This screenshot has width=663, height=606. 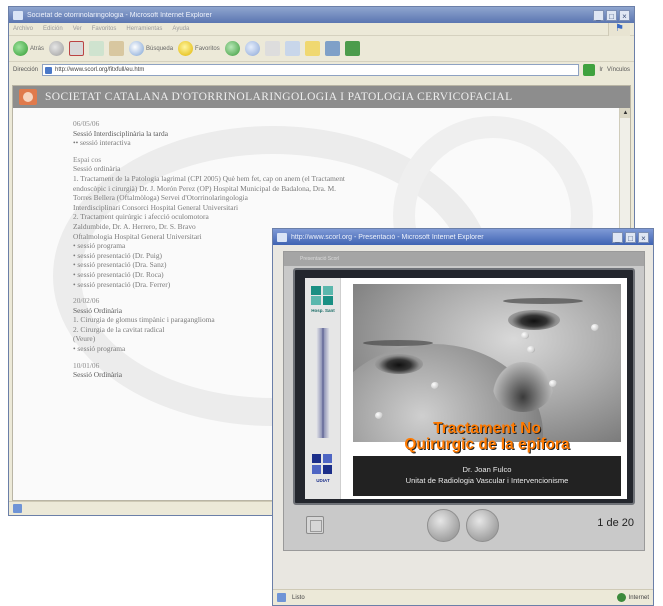 I want to click on hospital-logo-label: Hosp. Sant, so click(x=323, y=310).